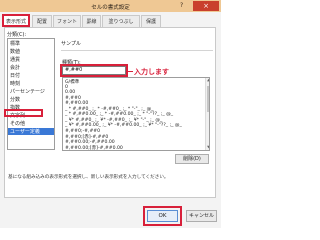  I want to click on title-bar: セルの書式設定 ? ×, so click(110, 6).